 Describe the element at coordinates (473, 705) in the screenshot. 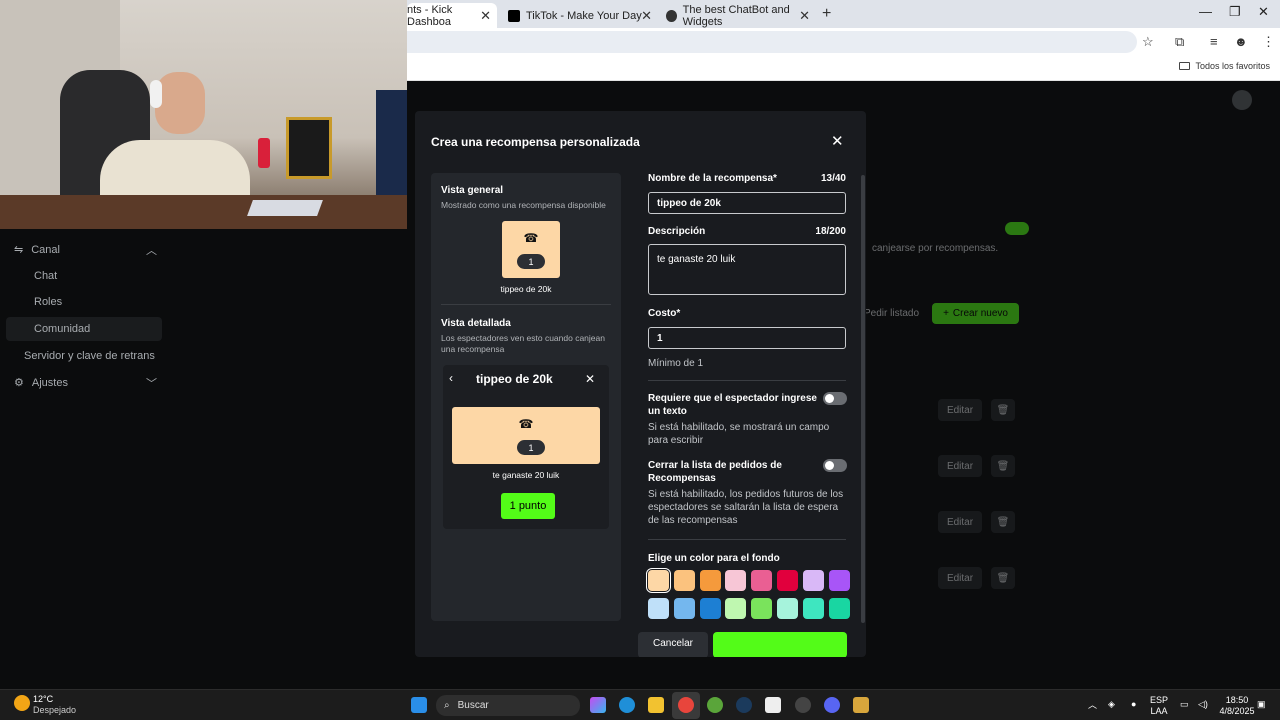

I see `search-placeholder: Buscar` at that location.